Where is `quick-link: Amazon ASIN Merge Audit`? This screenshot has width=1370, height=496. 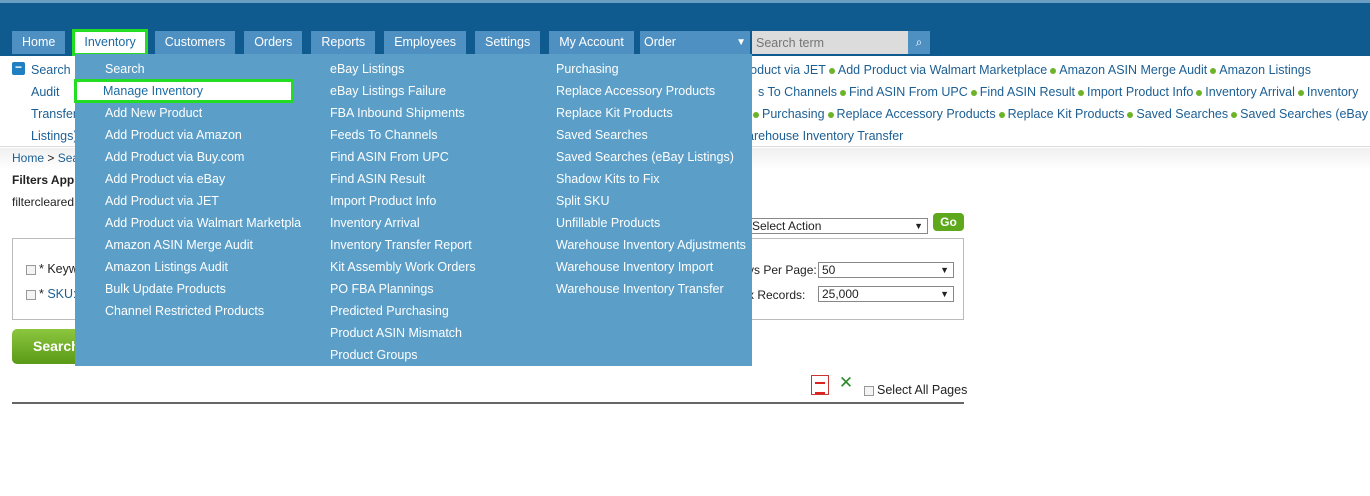 quick-link: Amazon ASIN Merge Audit is located at coordinates (1133, 70).